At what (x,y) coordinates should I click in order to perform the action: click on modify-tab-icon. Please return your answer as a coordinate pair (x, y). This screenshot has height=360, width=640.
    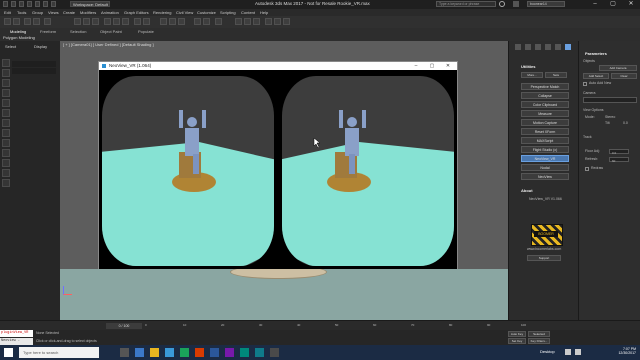
    Looking at the image, I should click on (528, 47).